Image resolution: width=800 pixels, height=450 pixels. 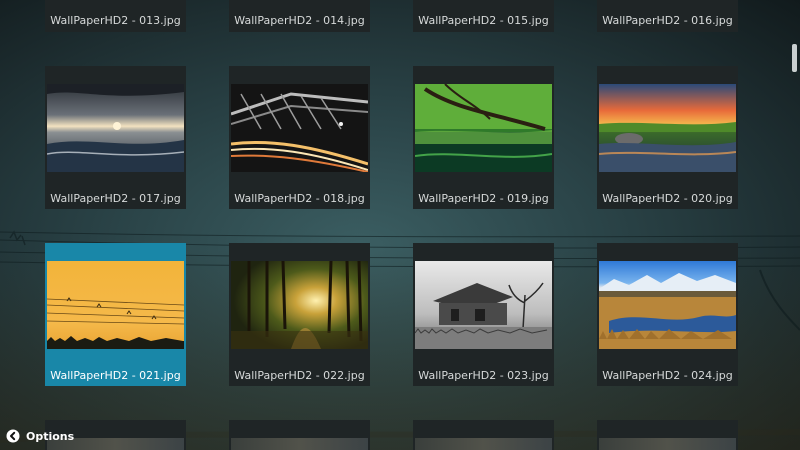 What do you see at coordinates (299, 435) in the screenshot?
I see `thumbnail-tile-026-partial` at bounding box center [299, 435].